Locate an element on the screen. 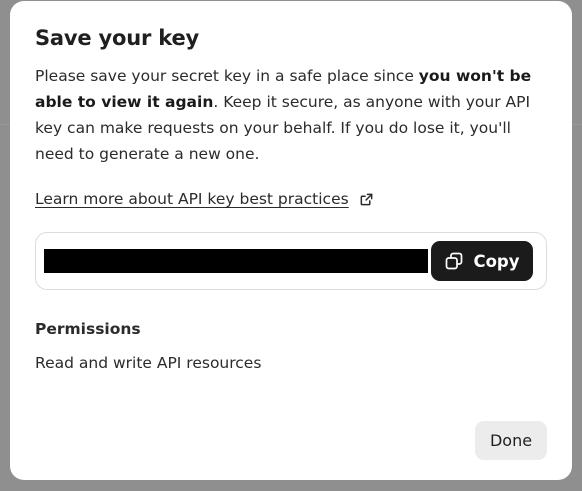  permissions-value: Read and write API resources is located at coordinates (148, 363).